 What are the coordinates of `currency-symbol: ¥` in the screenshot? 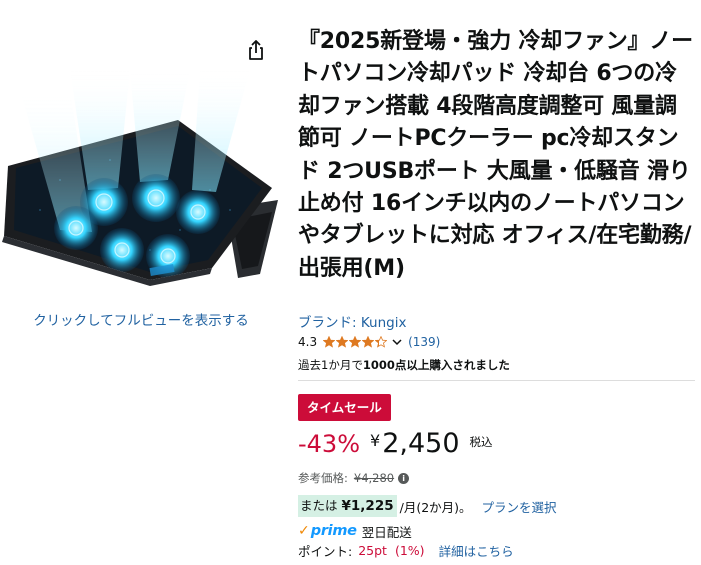 It's located at (375, 440).